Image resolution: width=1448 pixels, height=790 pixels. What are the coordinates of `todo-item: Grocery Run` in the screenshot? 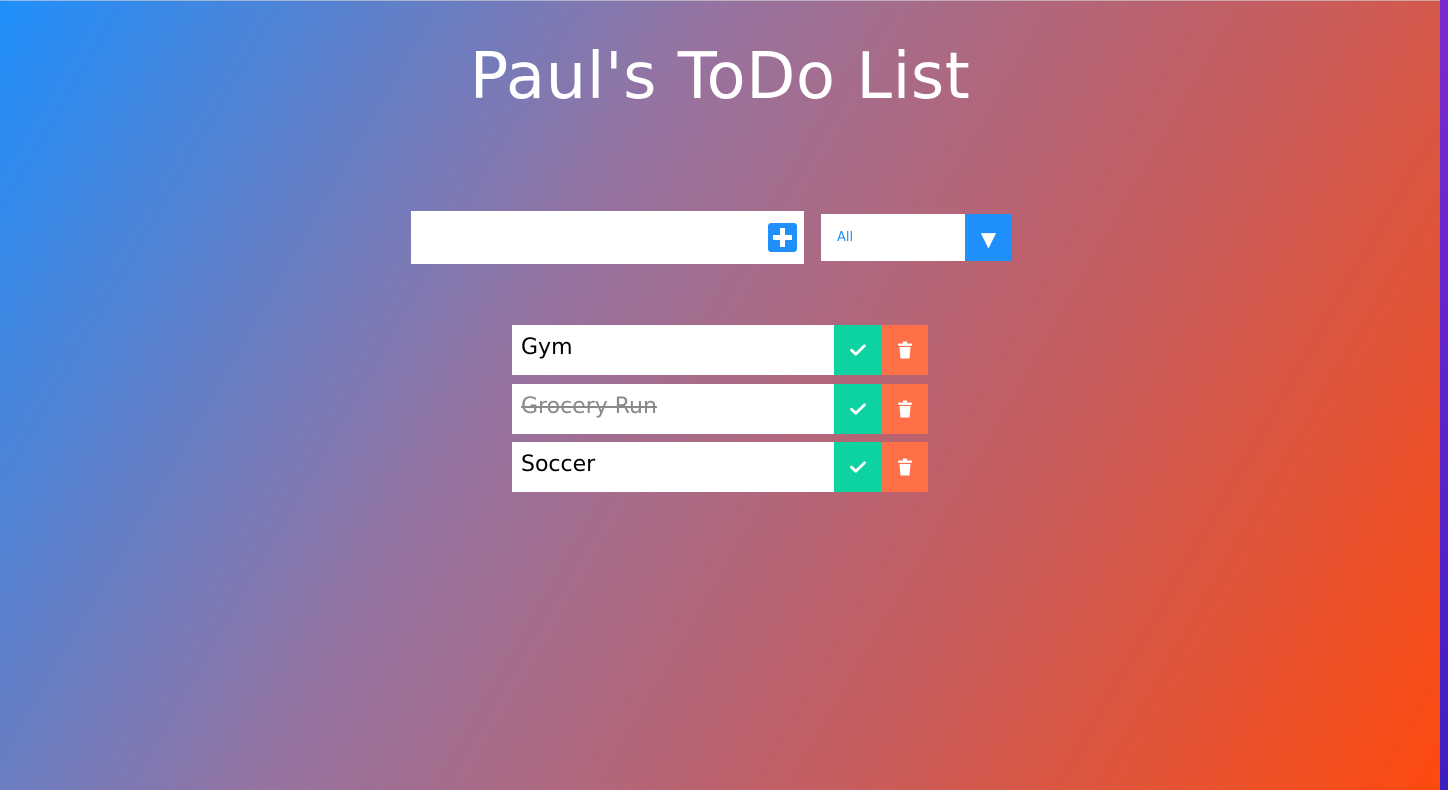 It's located at (720, 408).